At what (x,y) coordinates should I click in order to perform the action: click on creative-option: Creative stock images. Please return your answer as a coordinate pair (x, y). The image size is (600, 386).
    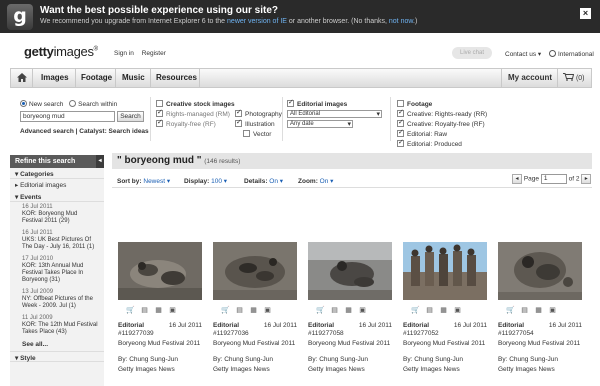
    Looking at the image, I should click on (195, 104).